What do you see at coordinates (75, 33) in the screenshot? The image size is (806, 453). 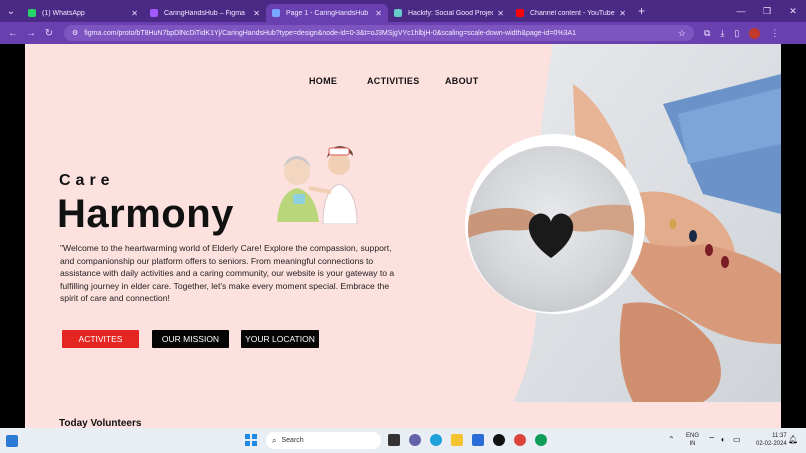 I see `site-info-icon: ⚙` at bounding box center [75, 33].